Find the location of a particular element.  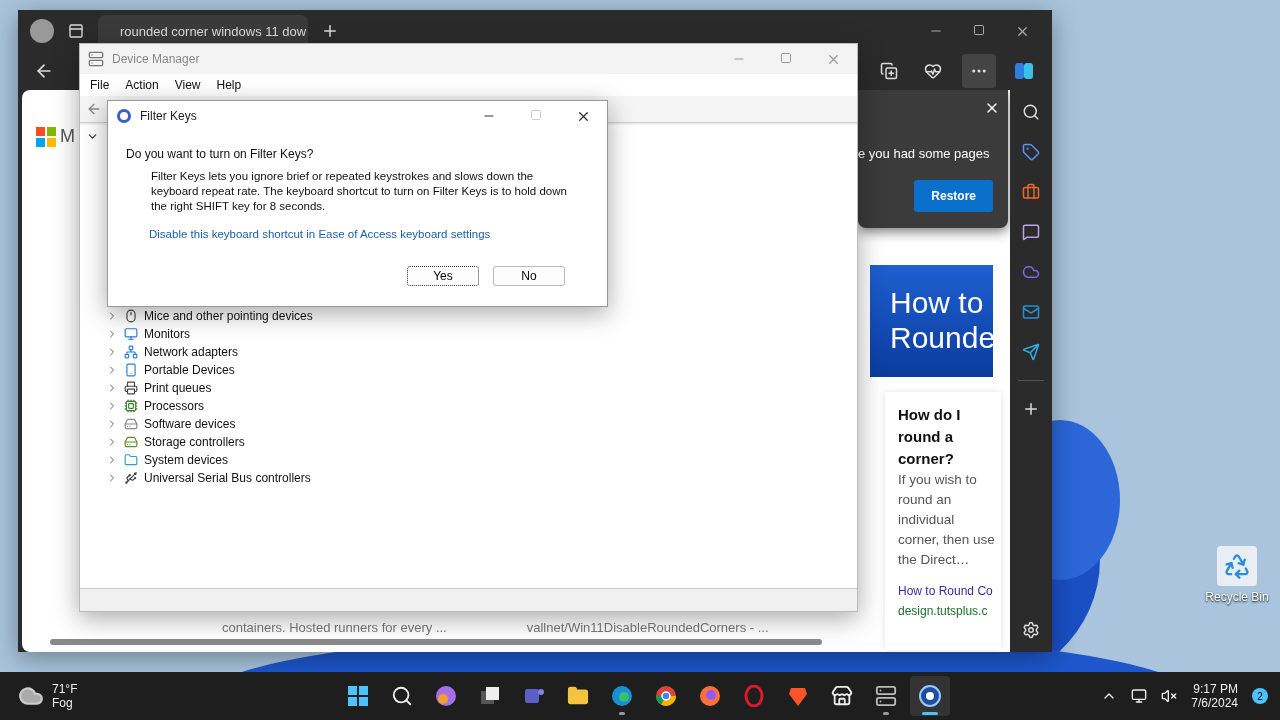

tree-item: Processors is located at coordinates (174, 406).